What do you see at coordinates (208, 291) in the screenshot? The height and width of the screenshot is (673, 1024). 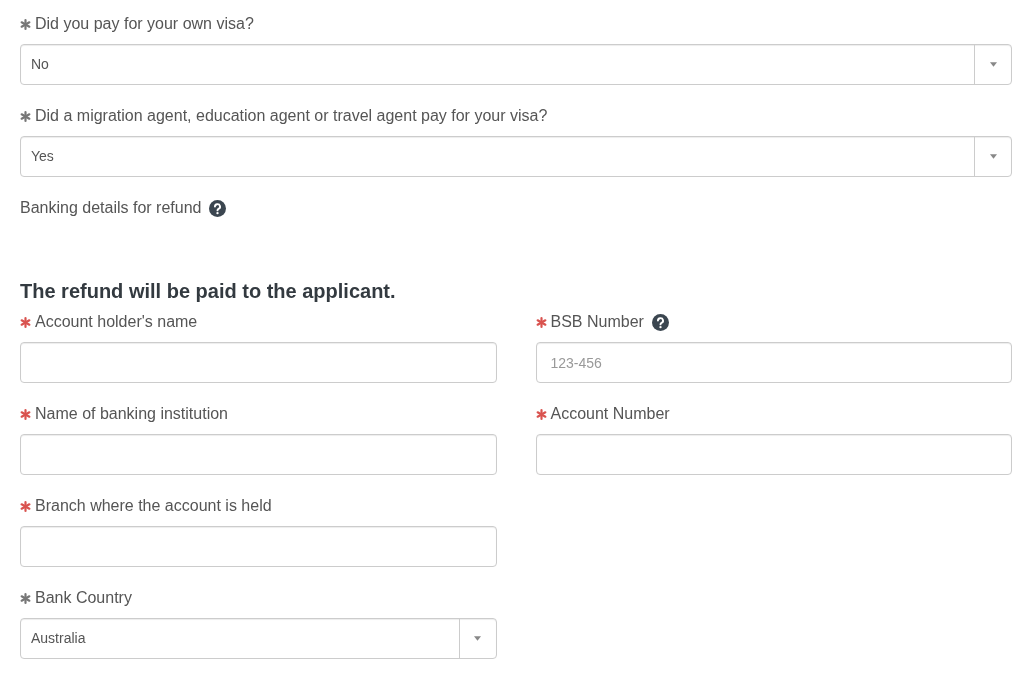 I see `section-heading: The refund will be paid to the applicant.` at bounding box center [208, 291].